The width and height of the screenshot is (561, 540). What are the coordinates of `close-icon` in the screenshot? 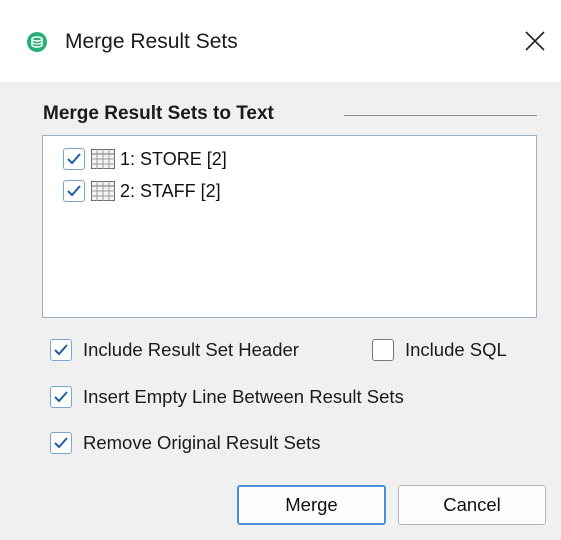 It's located at (535, 41).